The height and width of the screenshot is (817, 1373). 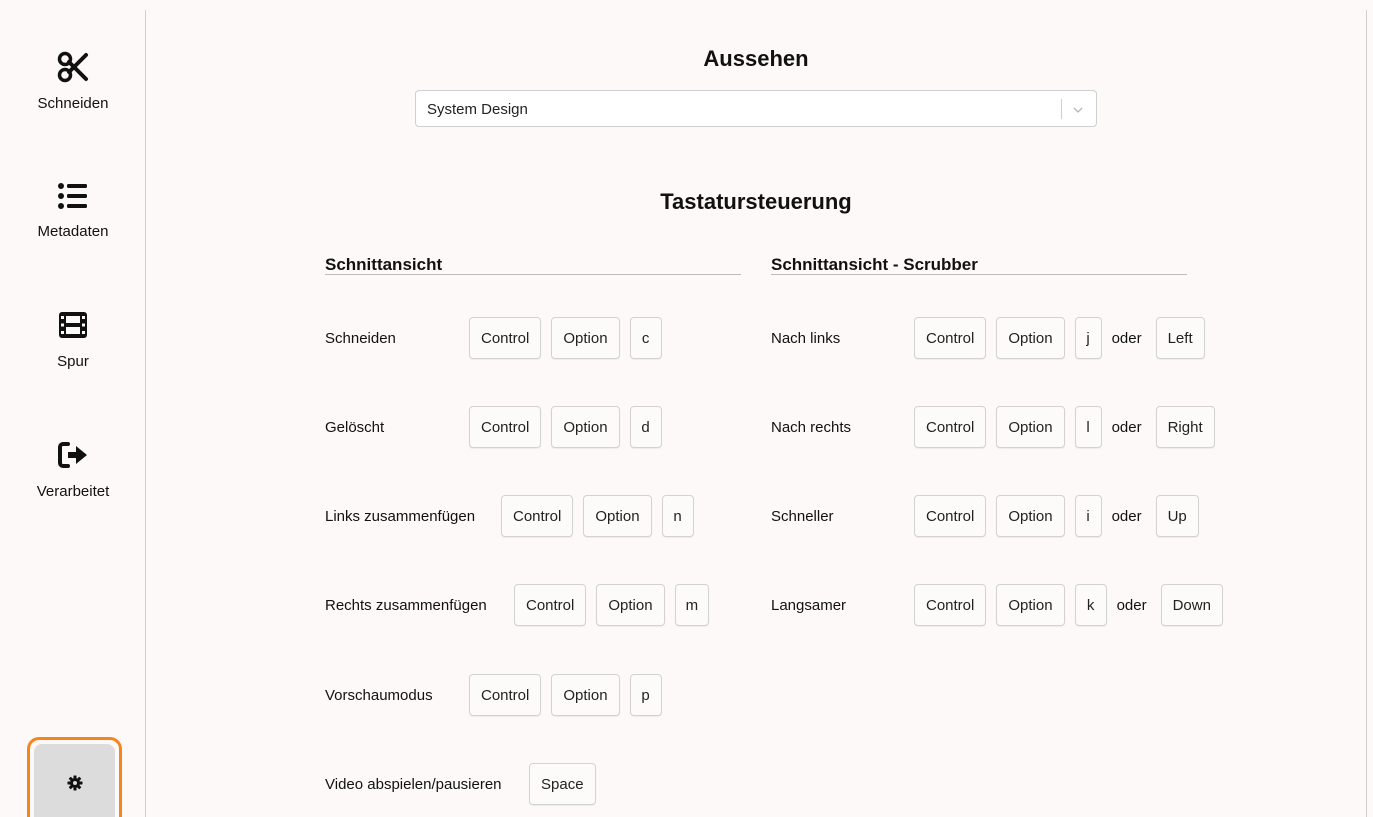 What do you see at coordinates (73, 361) in the screenshot?
I see `sidebar-item-label: Spur` at bounding box center [73, 361].